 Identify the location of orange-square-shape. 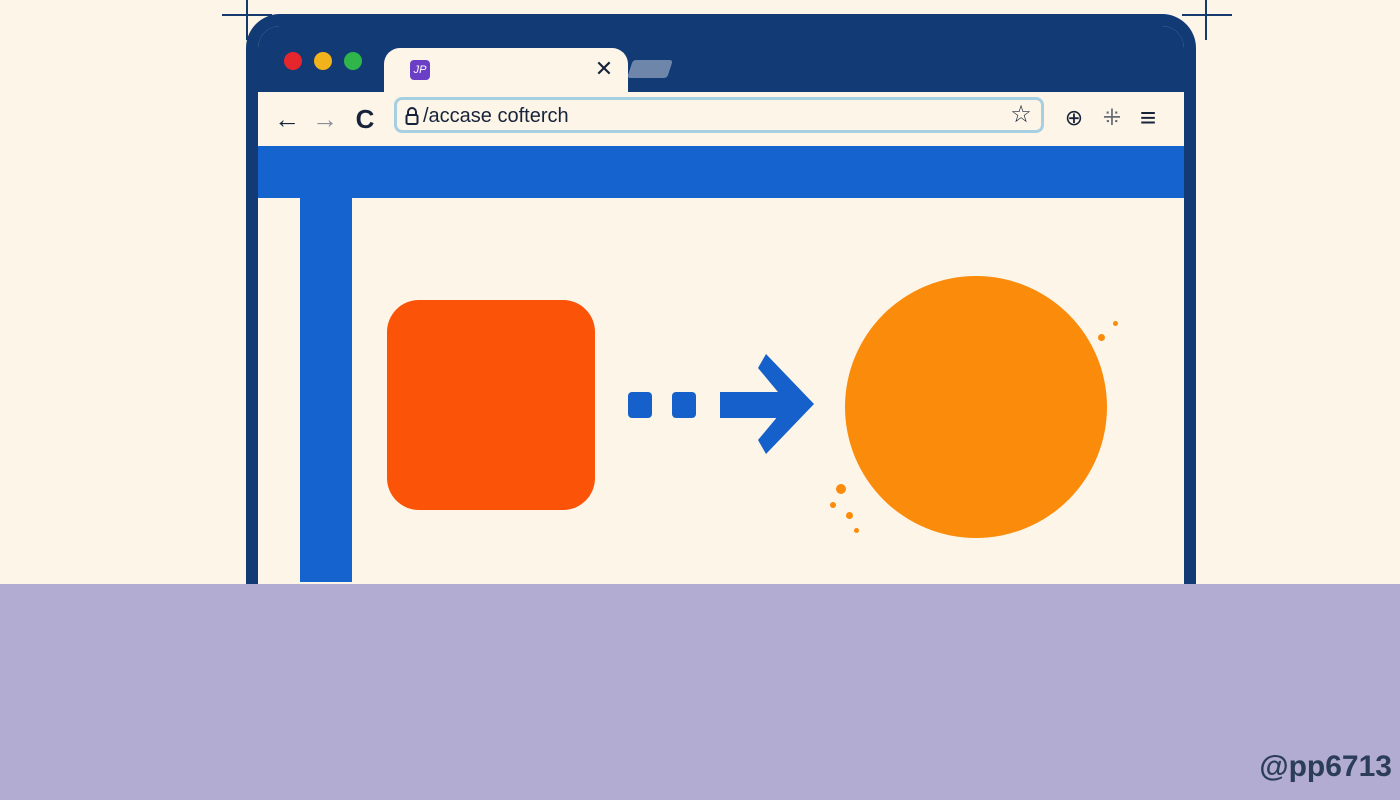
(491, 405).